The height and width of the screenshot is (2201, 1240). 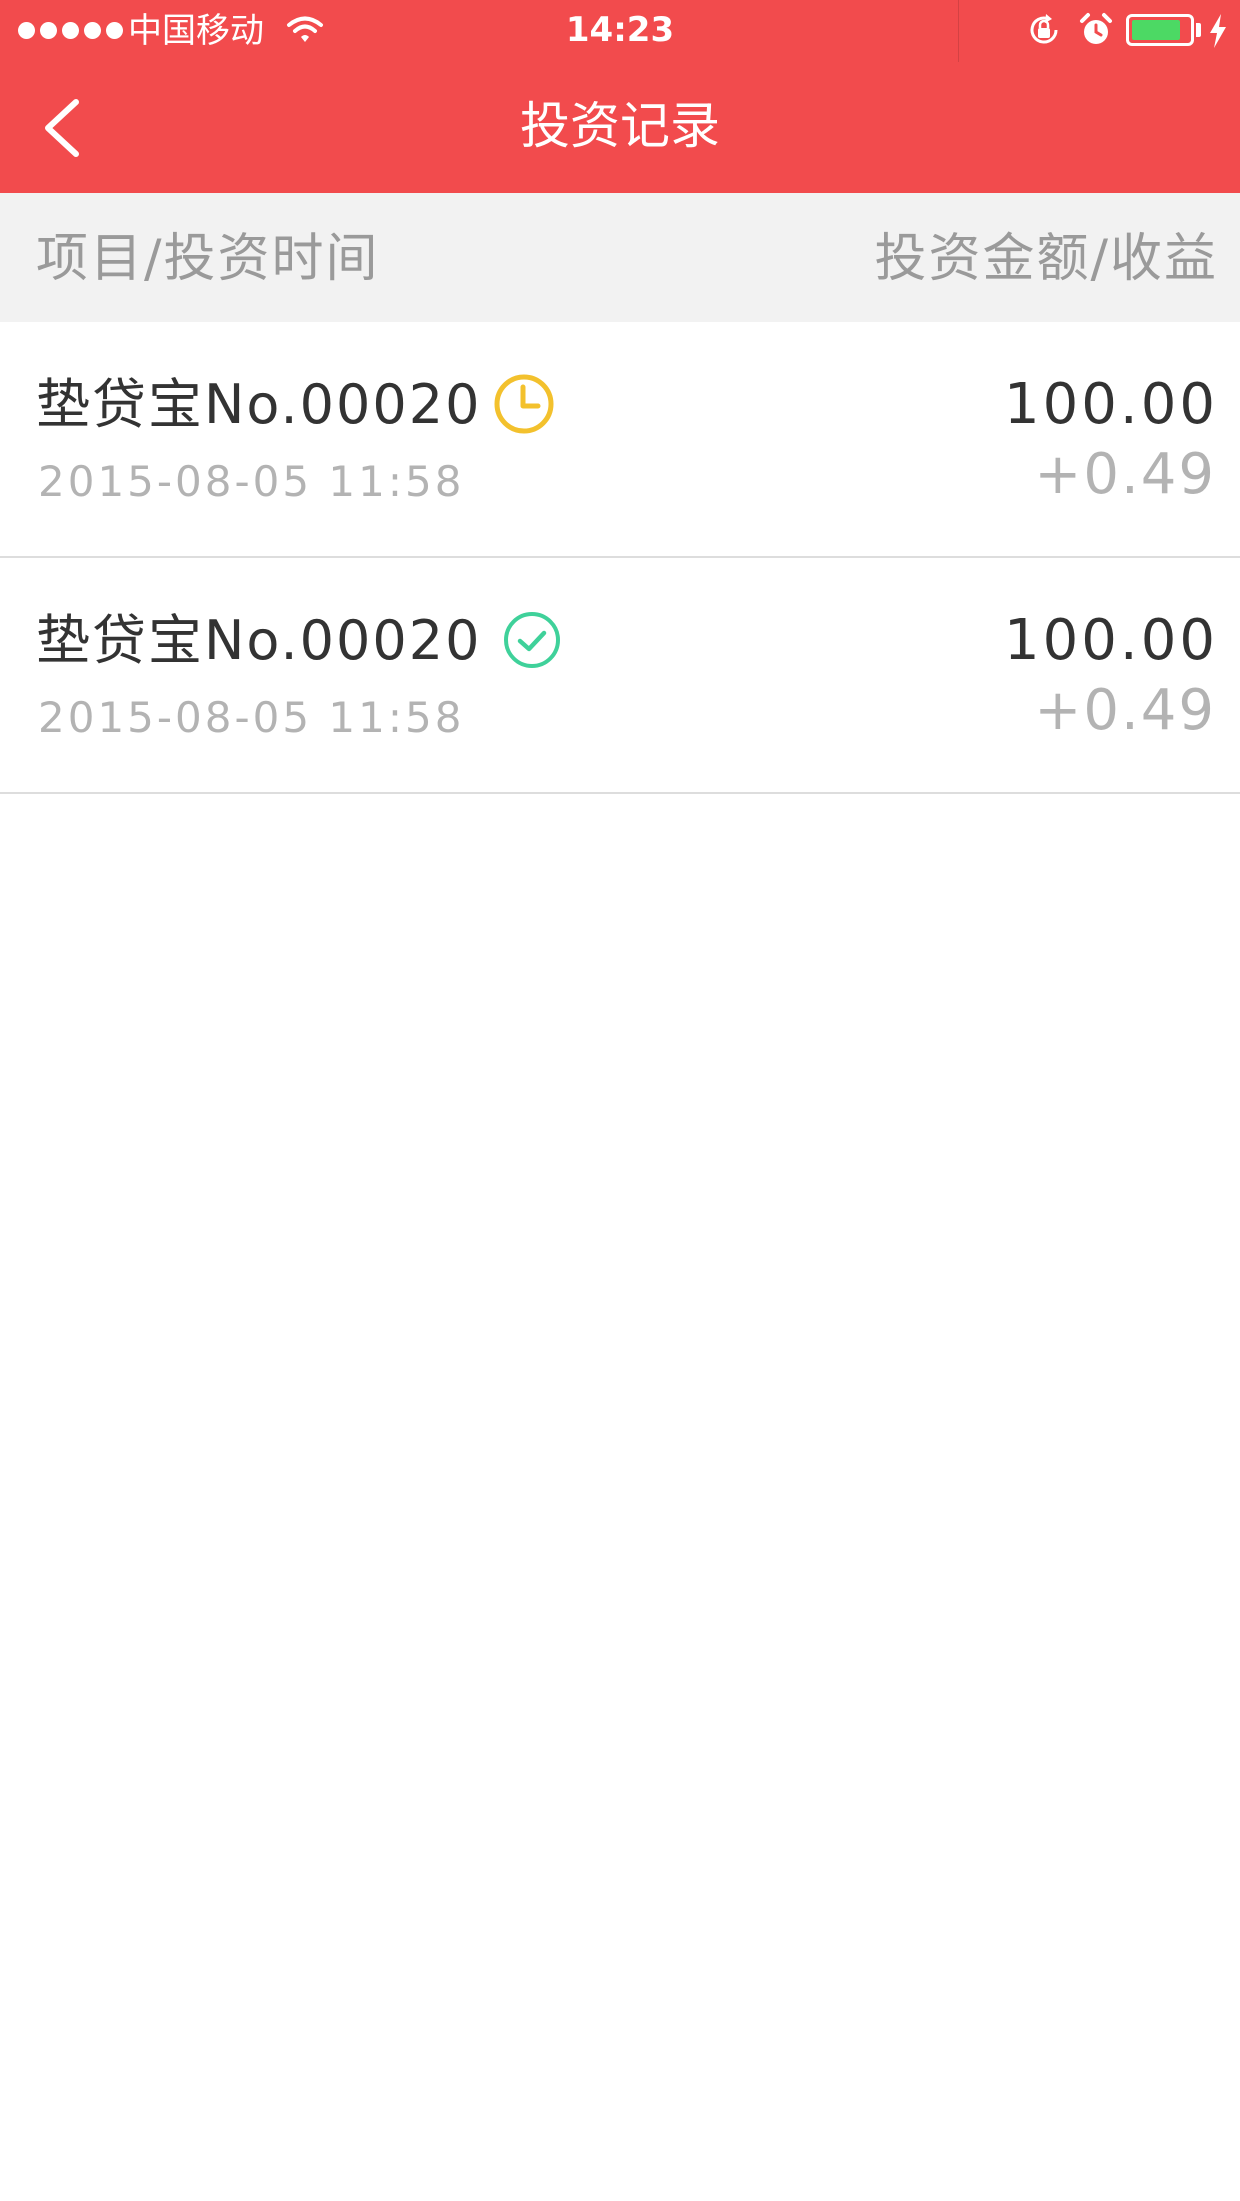 I want to click on battery-icon, so click(x=1160, y=30).